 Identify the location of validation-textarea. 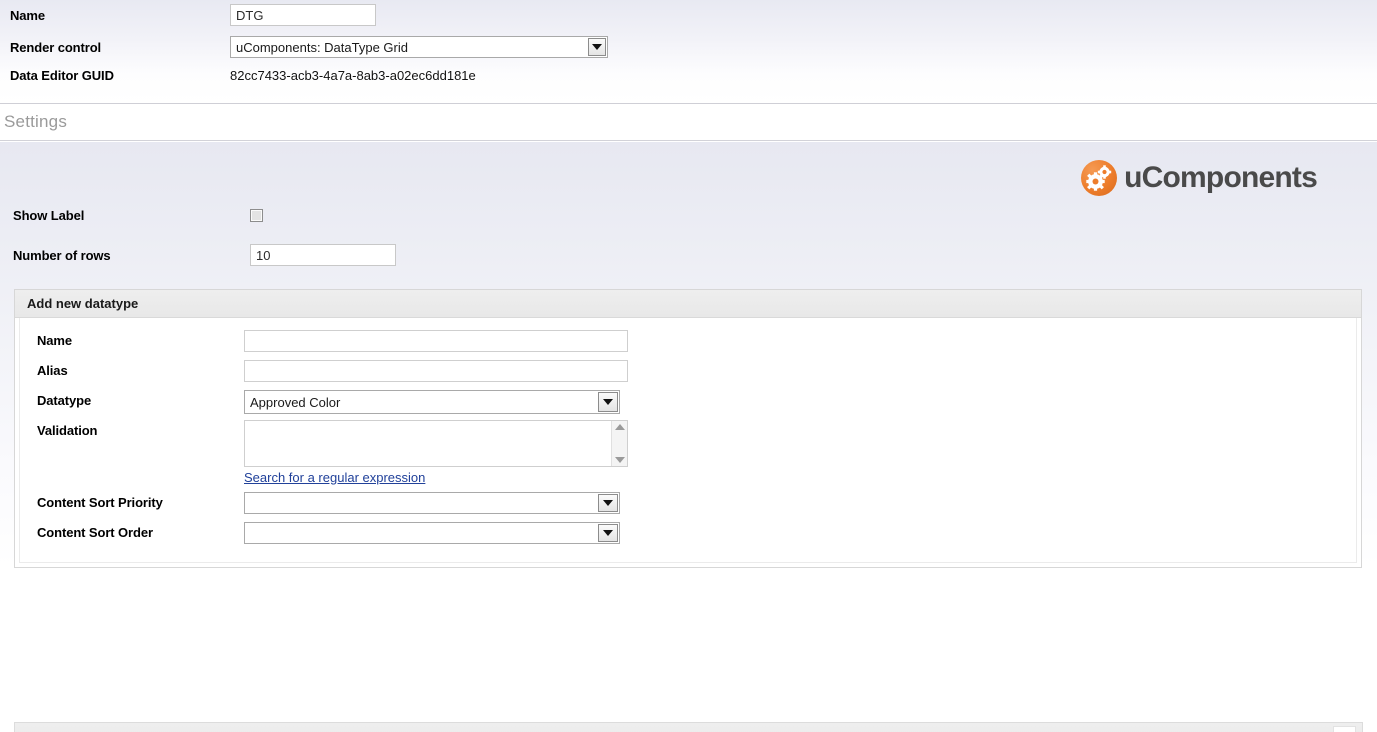
(436, 443).